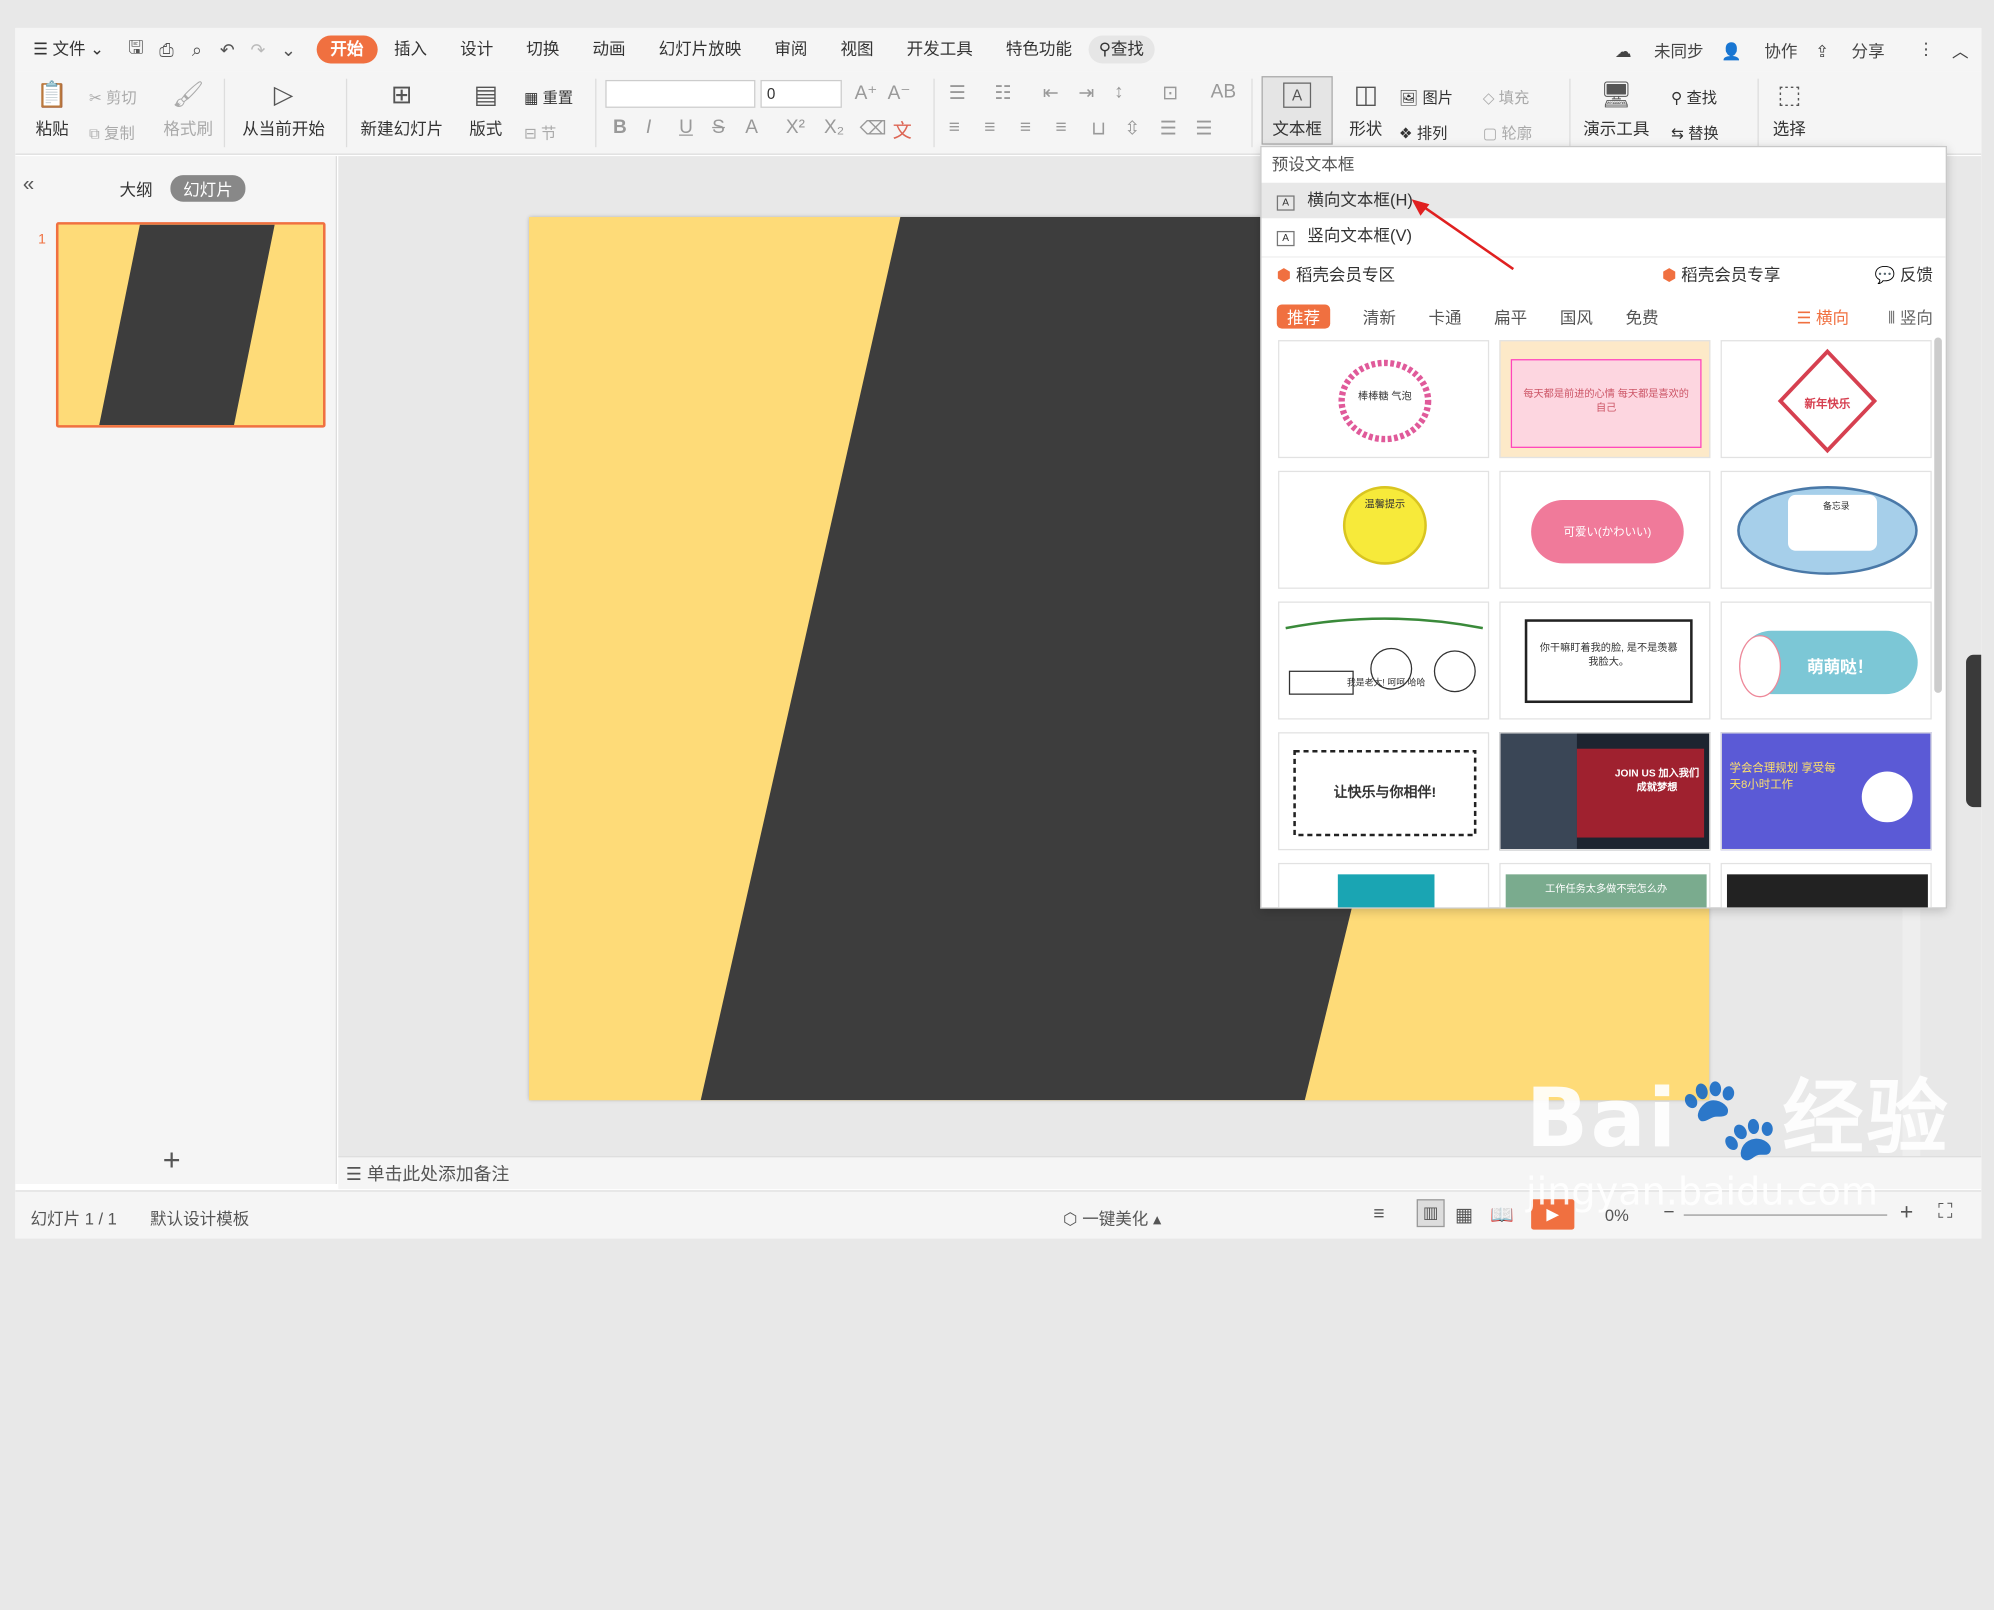  What do you see at coordinates (1789, 109) in the screenshot?
I see `select-button: ⬚ 选择` at bounding box center [1789, 109].